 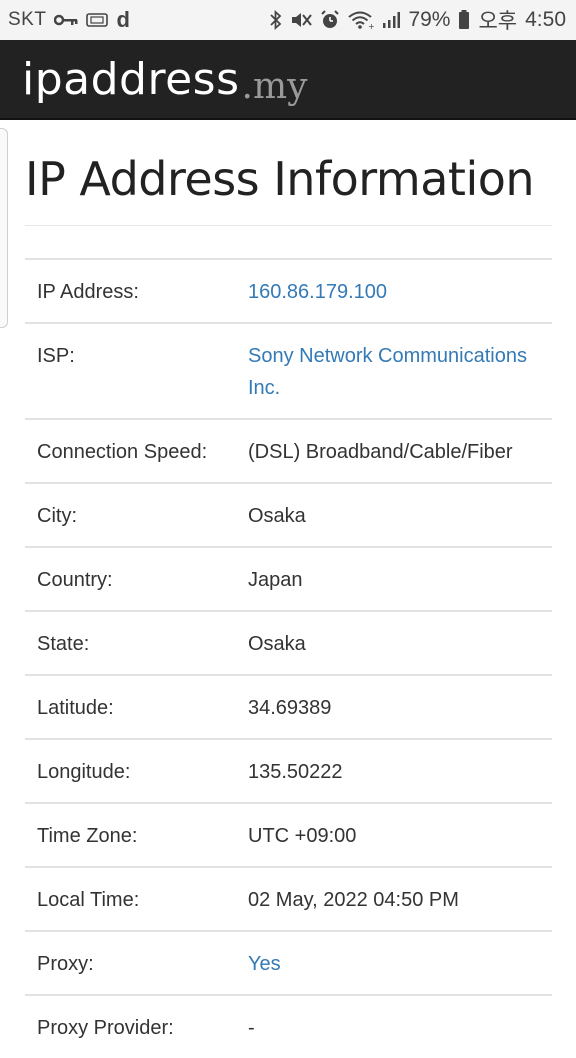 What do you see at coordinates (264, 964) in the screenshot?
I see `row-value-link: Yes` at bounding box center [264, 964].